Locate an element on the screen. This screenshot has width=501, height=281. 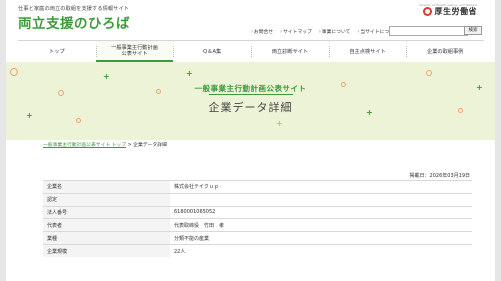
nav-faq: Q＆A集 is located at coordinates (212, 51).